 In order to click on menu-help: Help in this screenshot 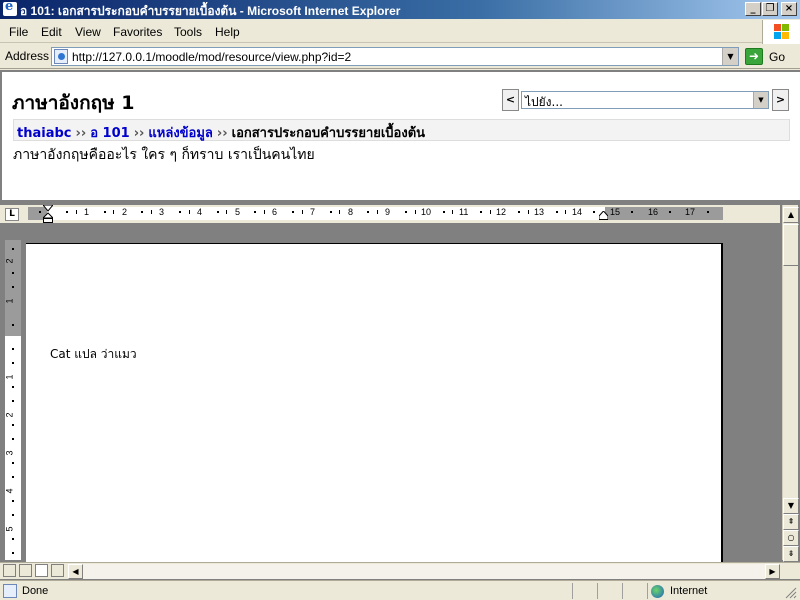, I will do `click(227, 32)`.